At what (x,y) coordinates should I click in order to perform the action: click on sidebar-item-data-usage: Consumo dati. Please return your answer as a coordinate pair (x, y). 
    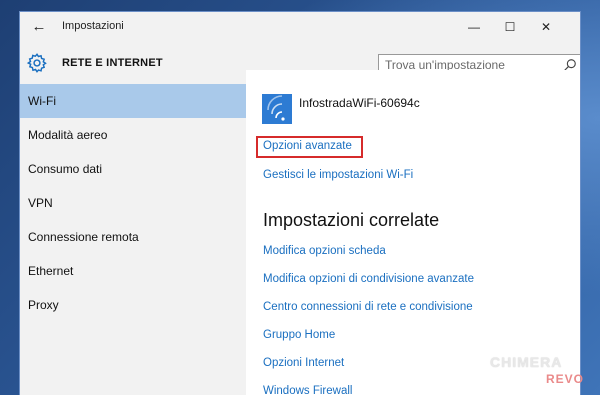
    Looking at the image, I should click on (133, 169).